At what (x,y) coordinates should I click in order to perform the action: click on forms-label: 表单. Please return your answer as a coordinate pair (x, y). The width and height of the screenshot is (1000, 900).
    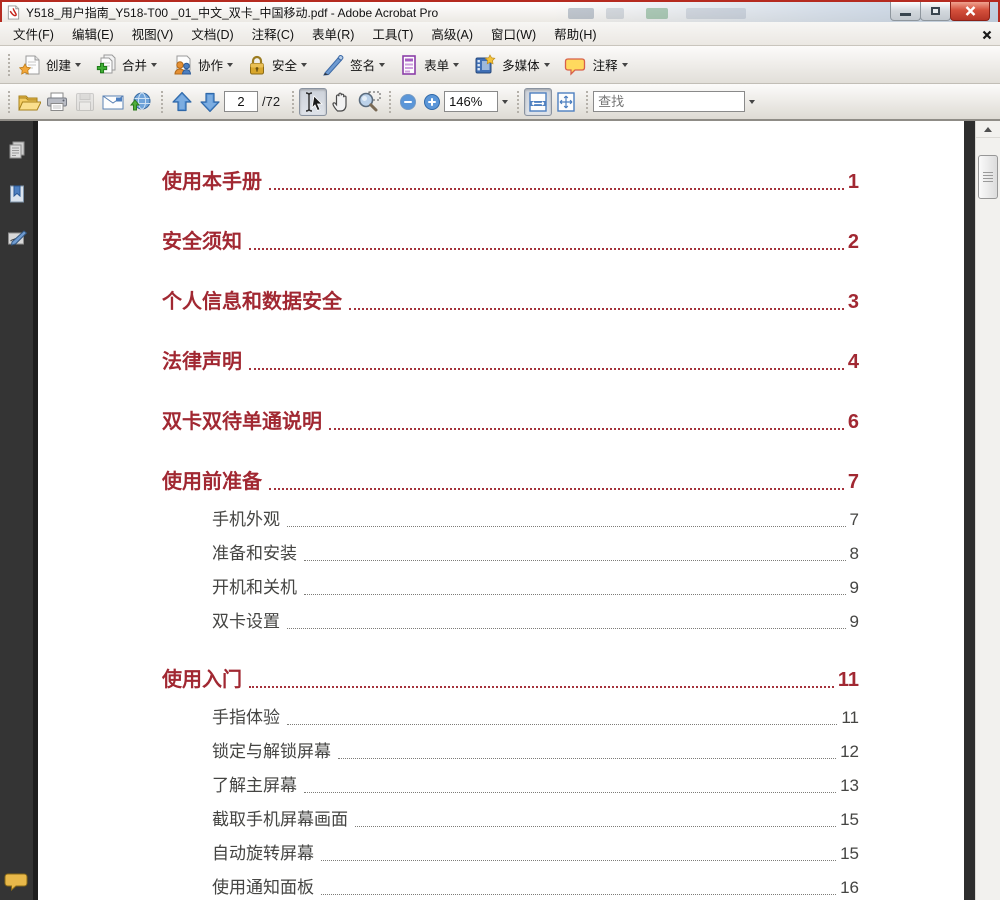
    Looking at the image, I should click on (437, 66).